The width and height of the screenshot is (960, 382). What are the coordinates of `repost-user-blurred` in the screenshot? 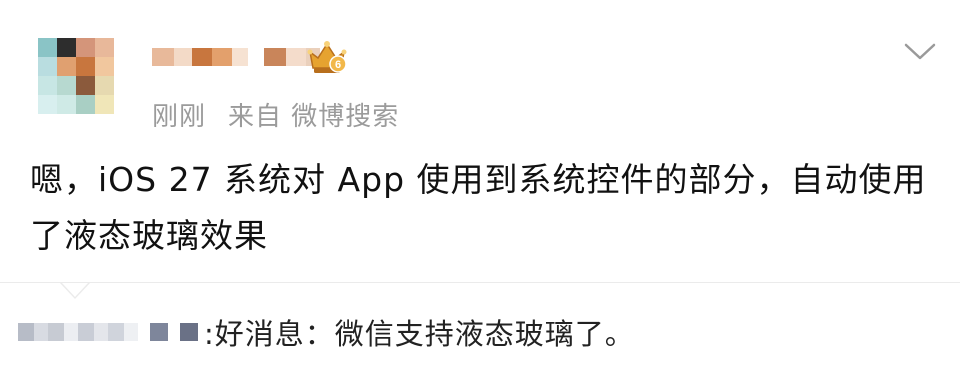 It's located at (78, 332).